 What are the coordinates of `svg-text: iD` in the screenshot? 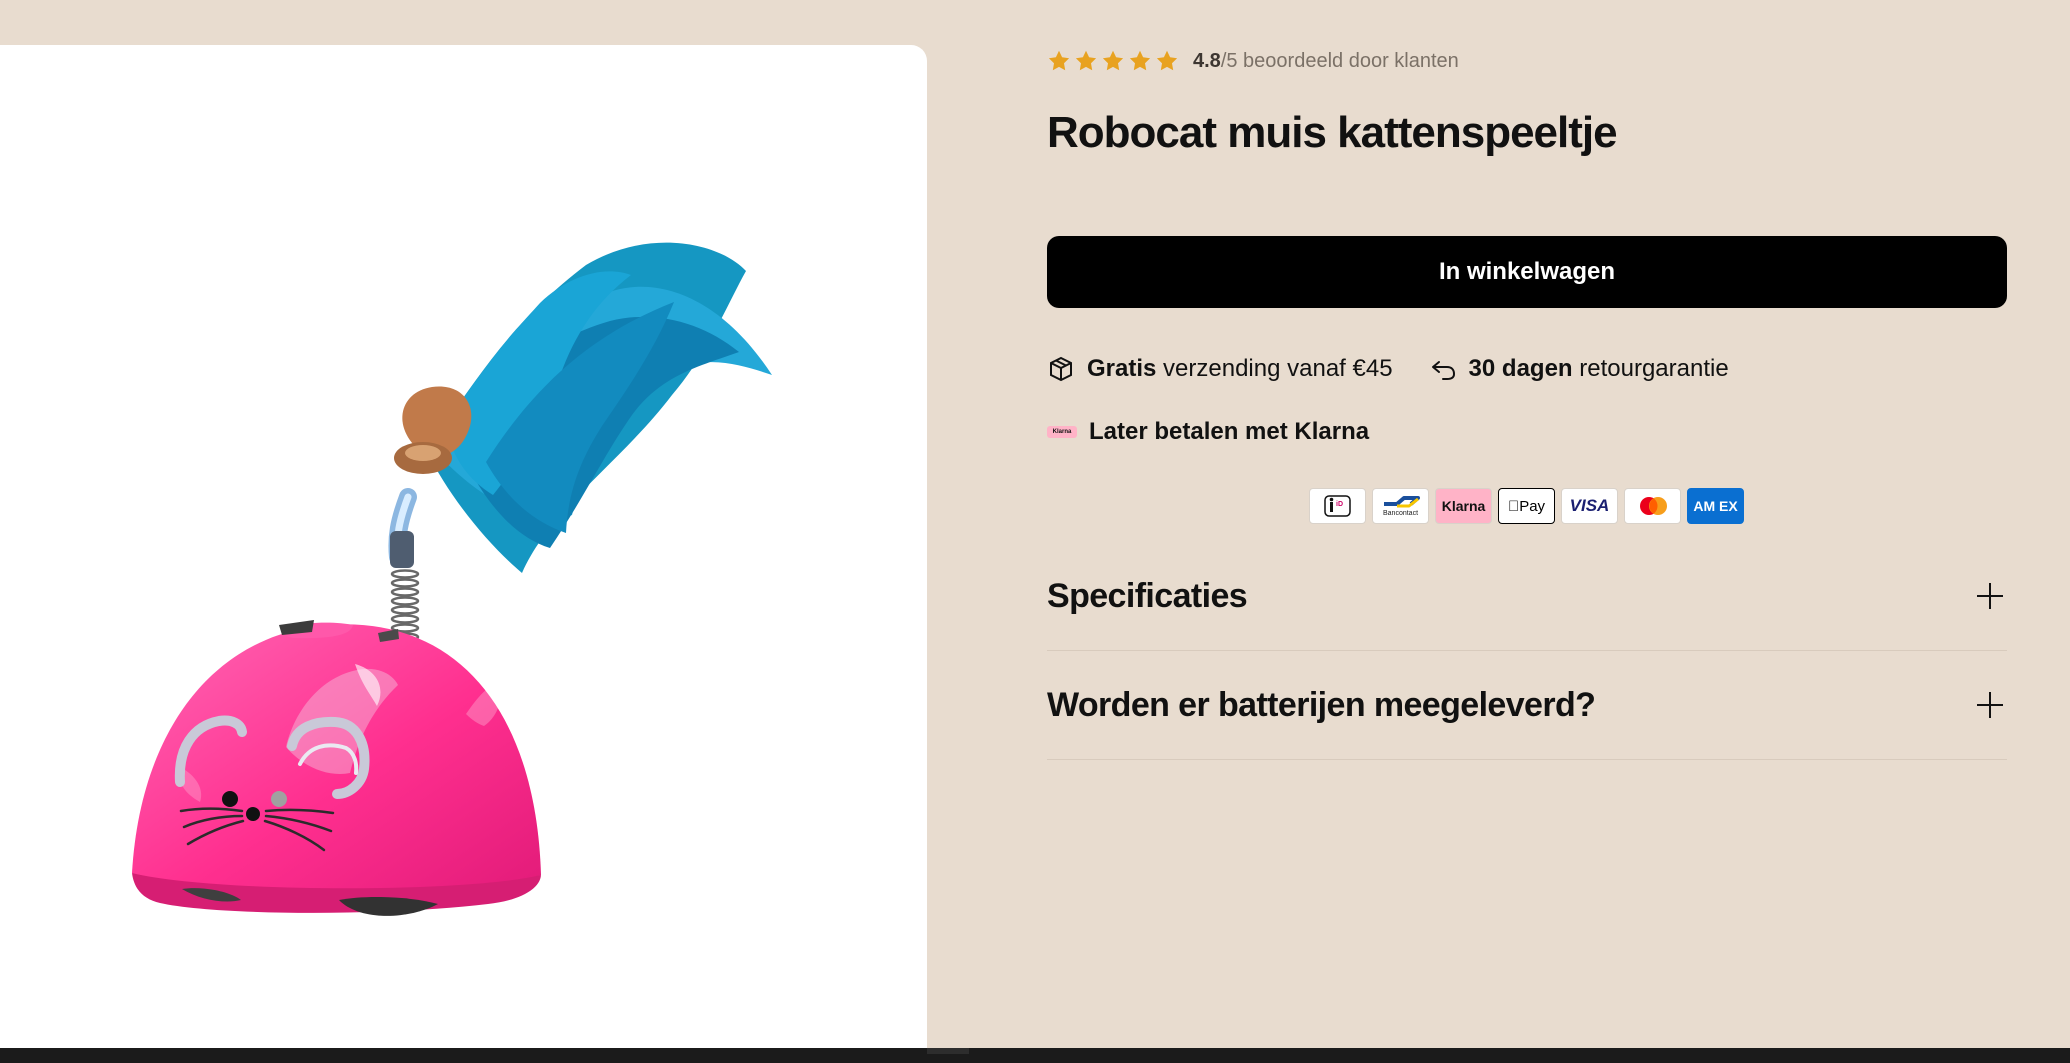 It's located at (1339, 504).